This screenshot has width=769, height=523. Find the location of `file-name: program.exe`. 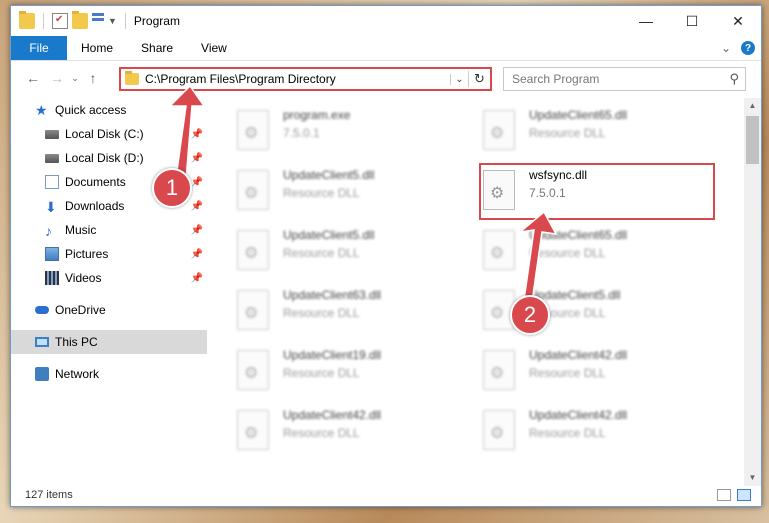

file-name: program.exe is located at coordinates (317, 115).